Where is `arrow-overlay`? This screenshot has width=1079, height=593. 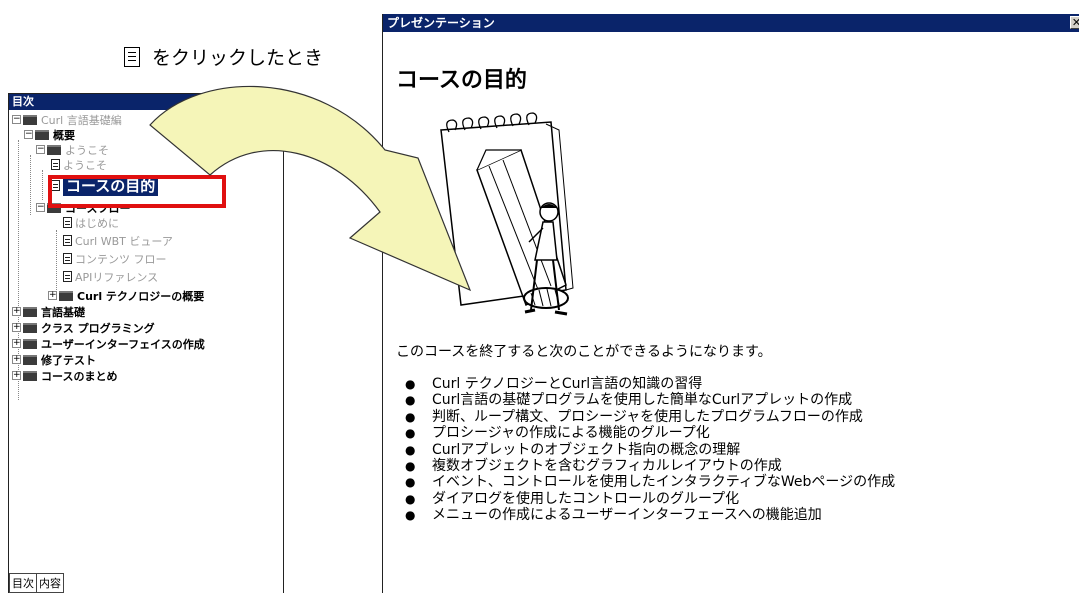
arrow-overlay is located at coordinates (310, 188).